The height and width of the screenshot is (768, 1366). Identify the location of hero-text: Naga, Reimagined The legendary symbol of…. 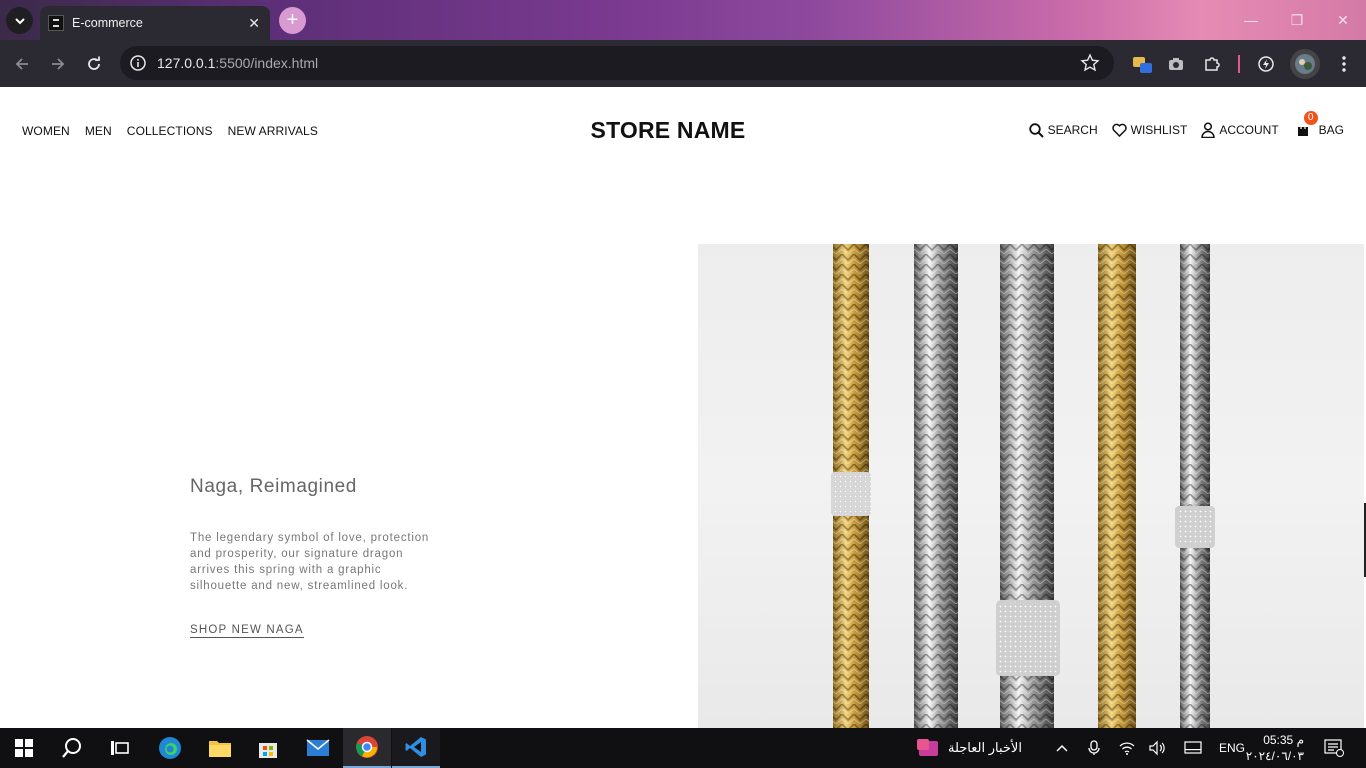
(320, 557).